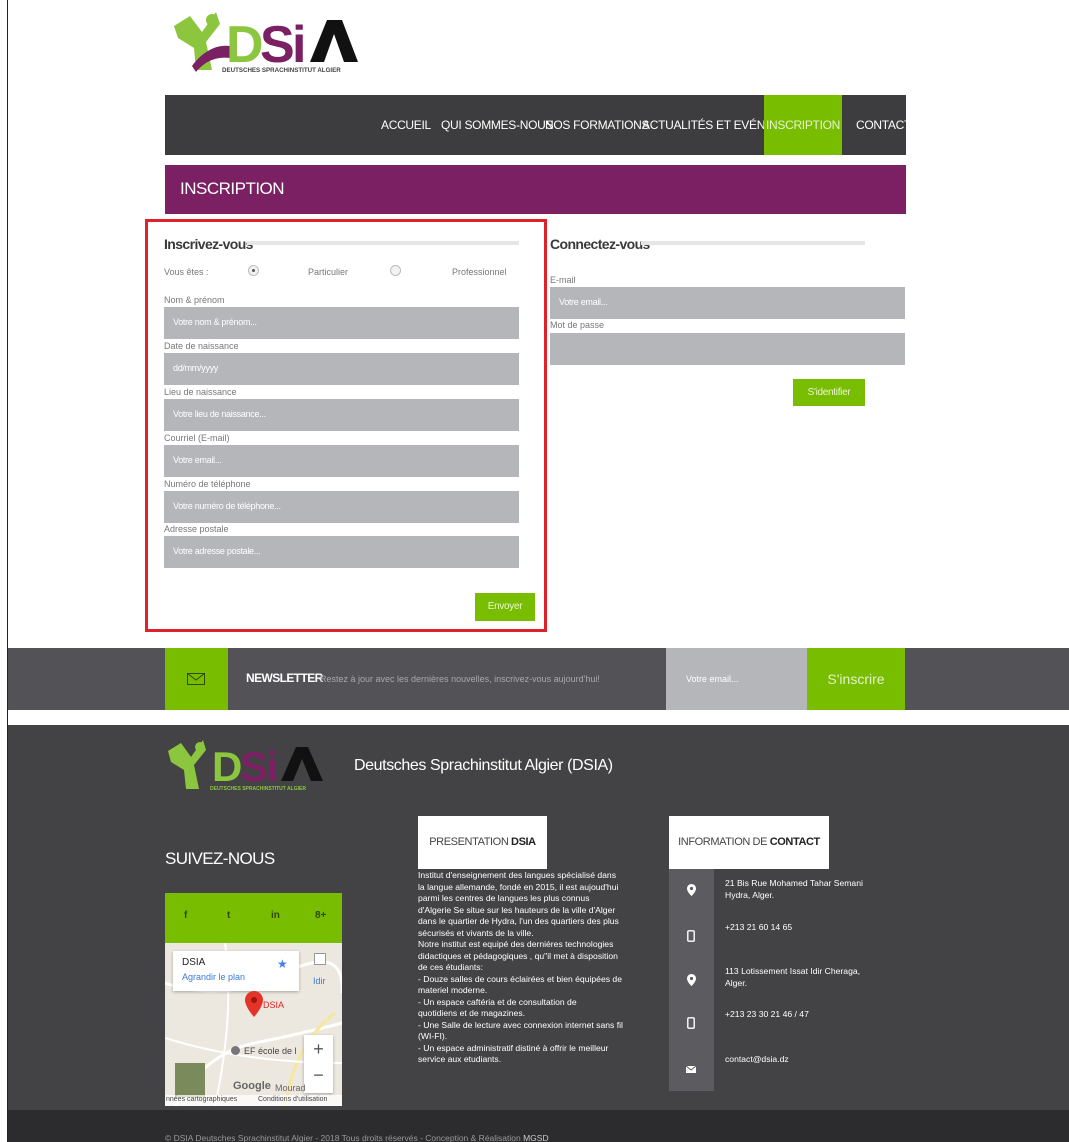  Describe the element at coordinates (450, 967) in the screenshot. I see `presentation-line: de ces étudiants:` at that location.